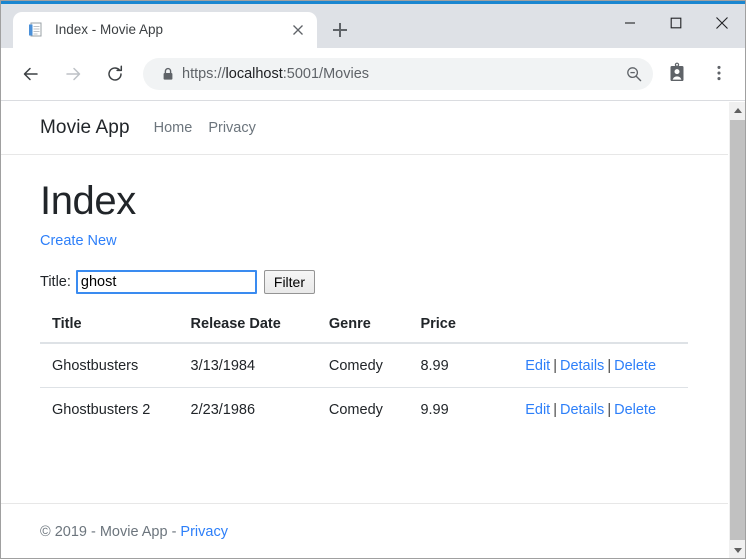 The image size is (746, 559). Describe the element at coordinates (204, 74) in the screenshot. I see `url-scheme: https://` at that location.